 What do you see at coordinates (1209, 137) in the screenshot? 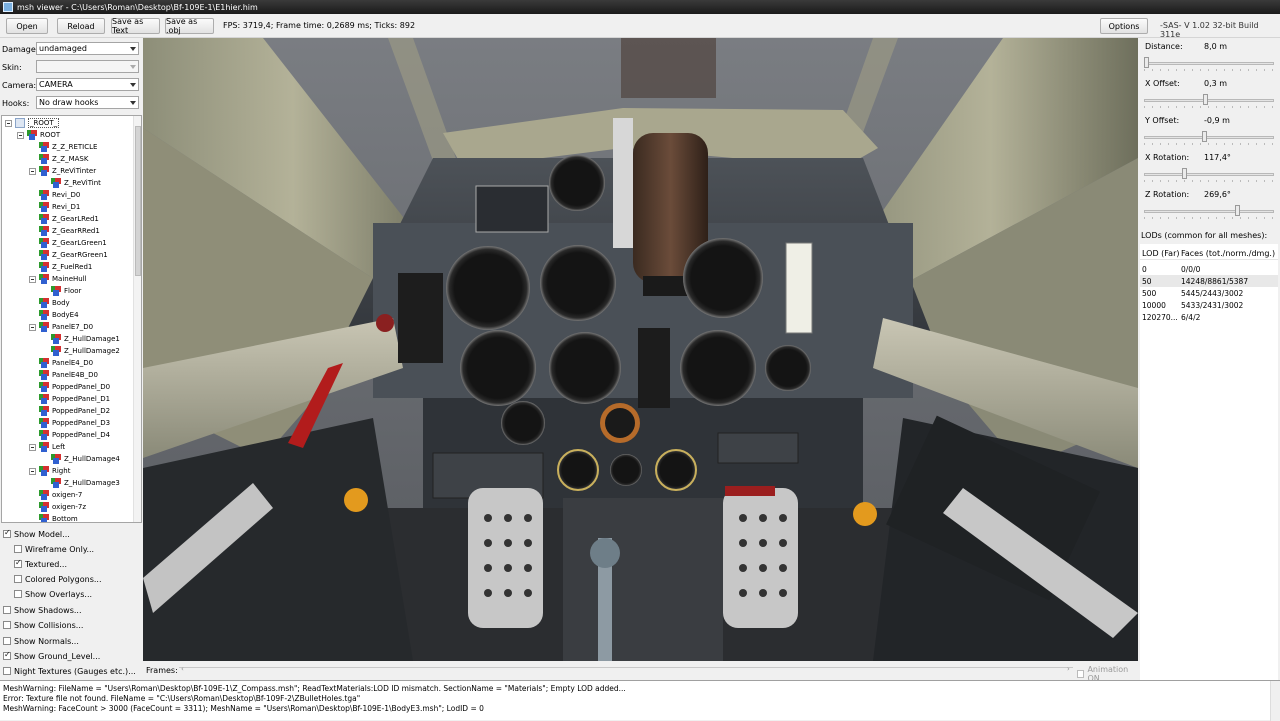
I see `yoffset-track` at bounding box center [1209, 137].